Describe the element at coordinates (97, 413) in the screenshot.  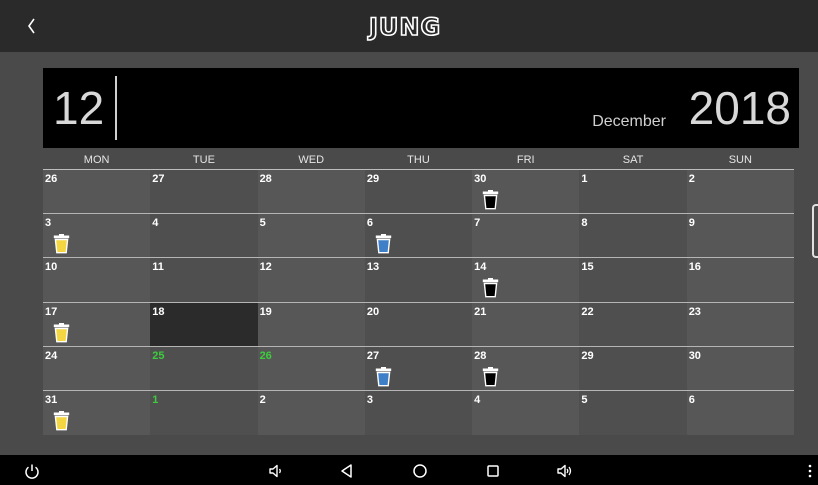
I see `day-cell: 31` at that location.